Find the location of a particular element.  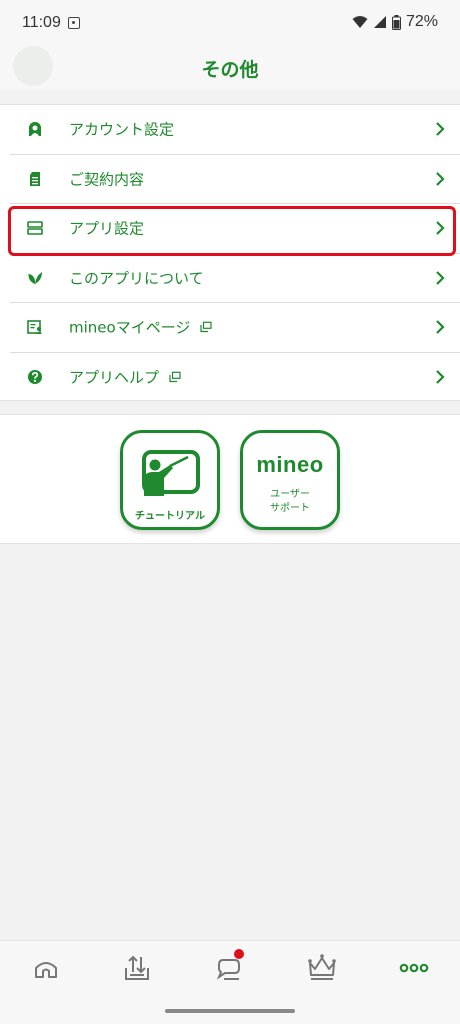

nav-home is located at coordinates (46, 968).